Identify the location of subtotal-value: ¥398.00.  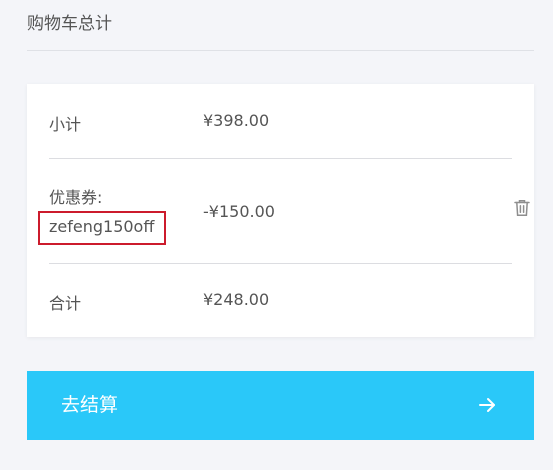
(236, 120).